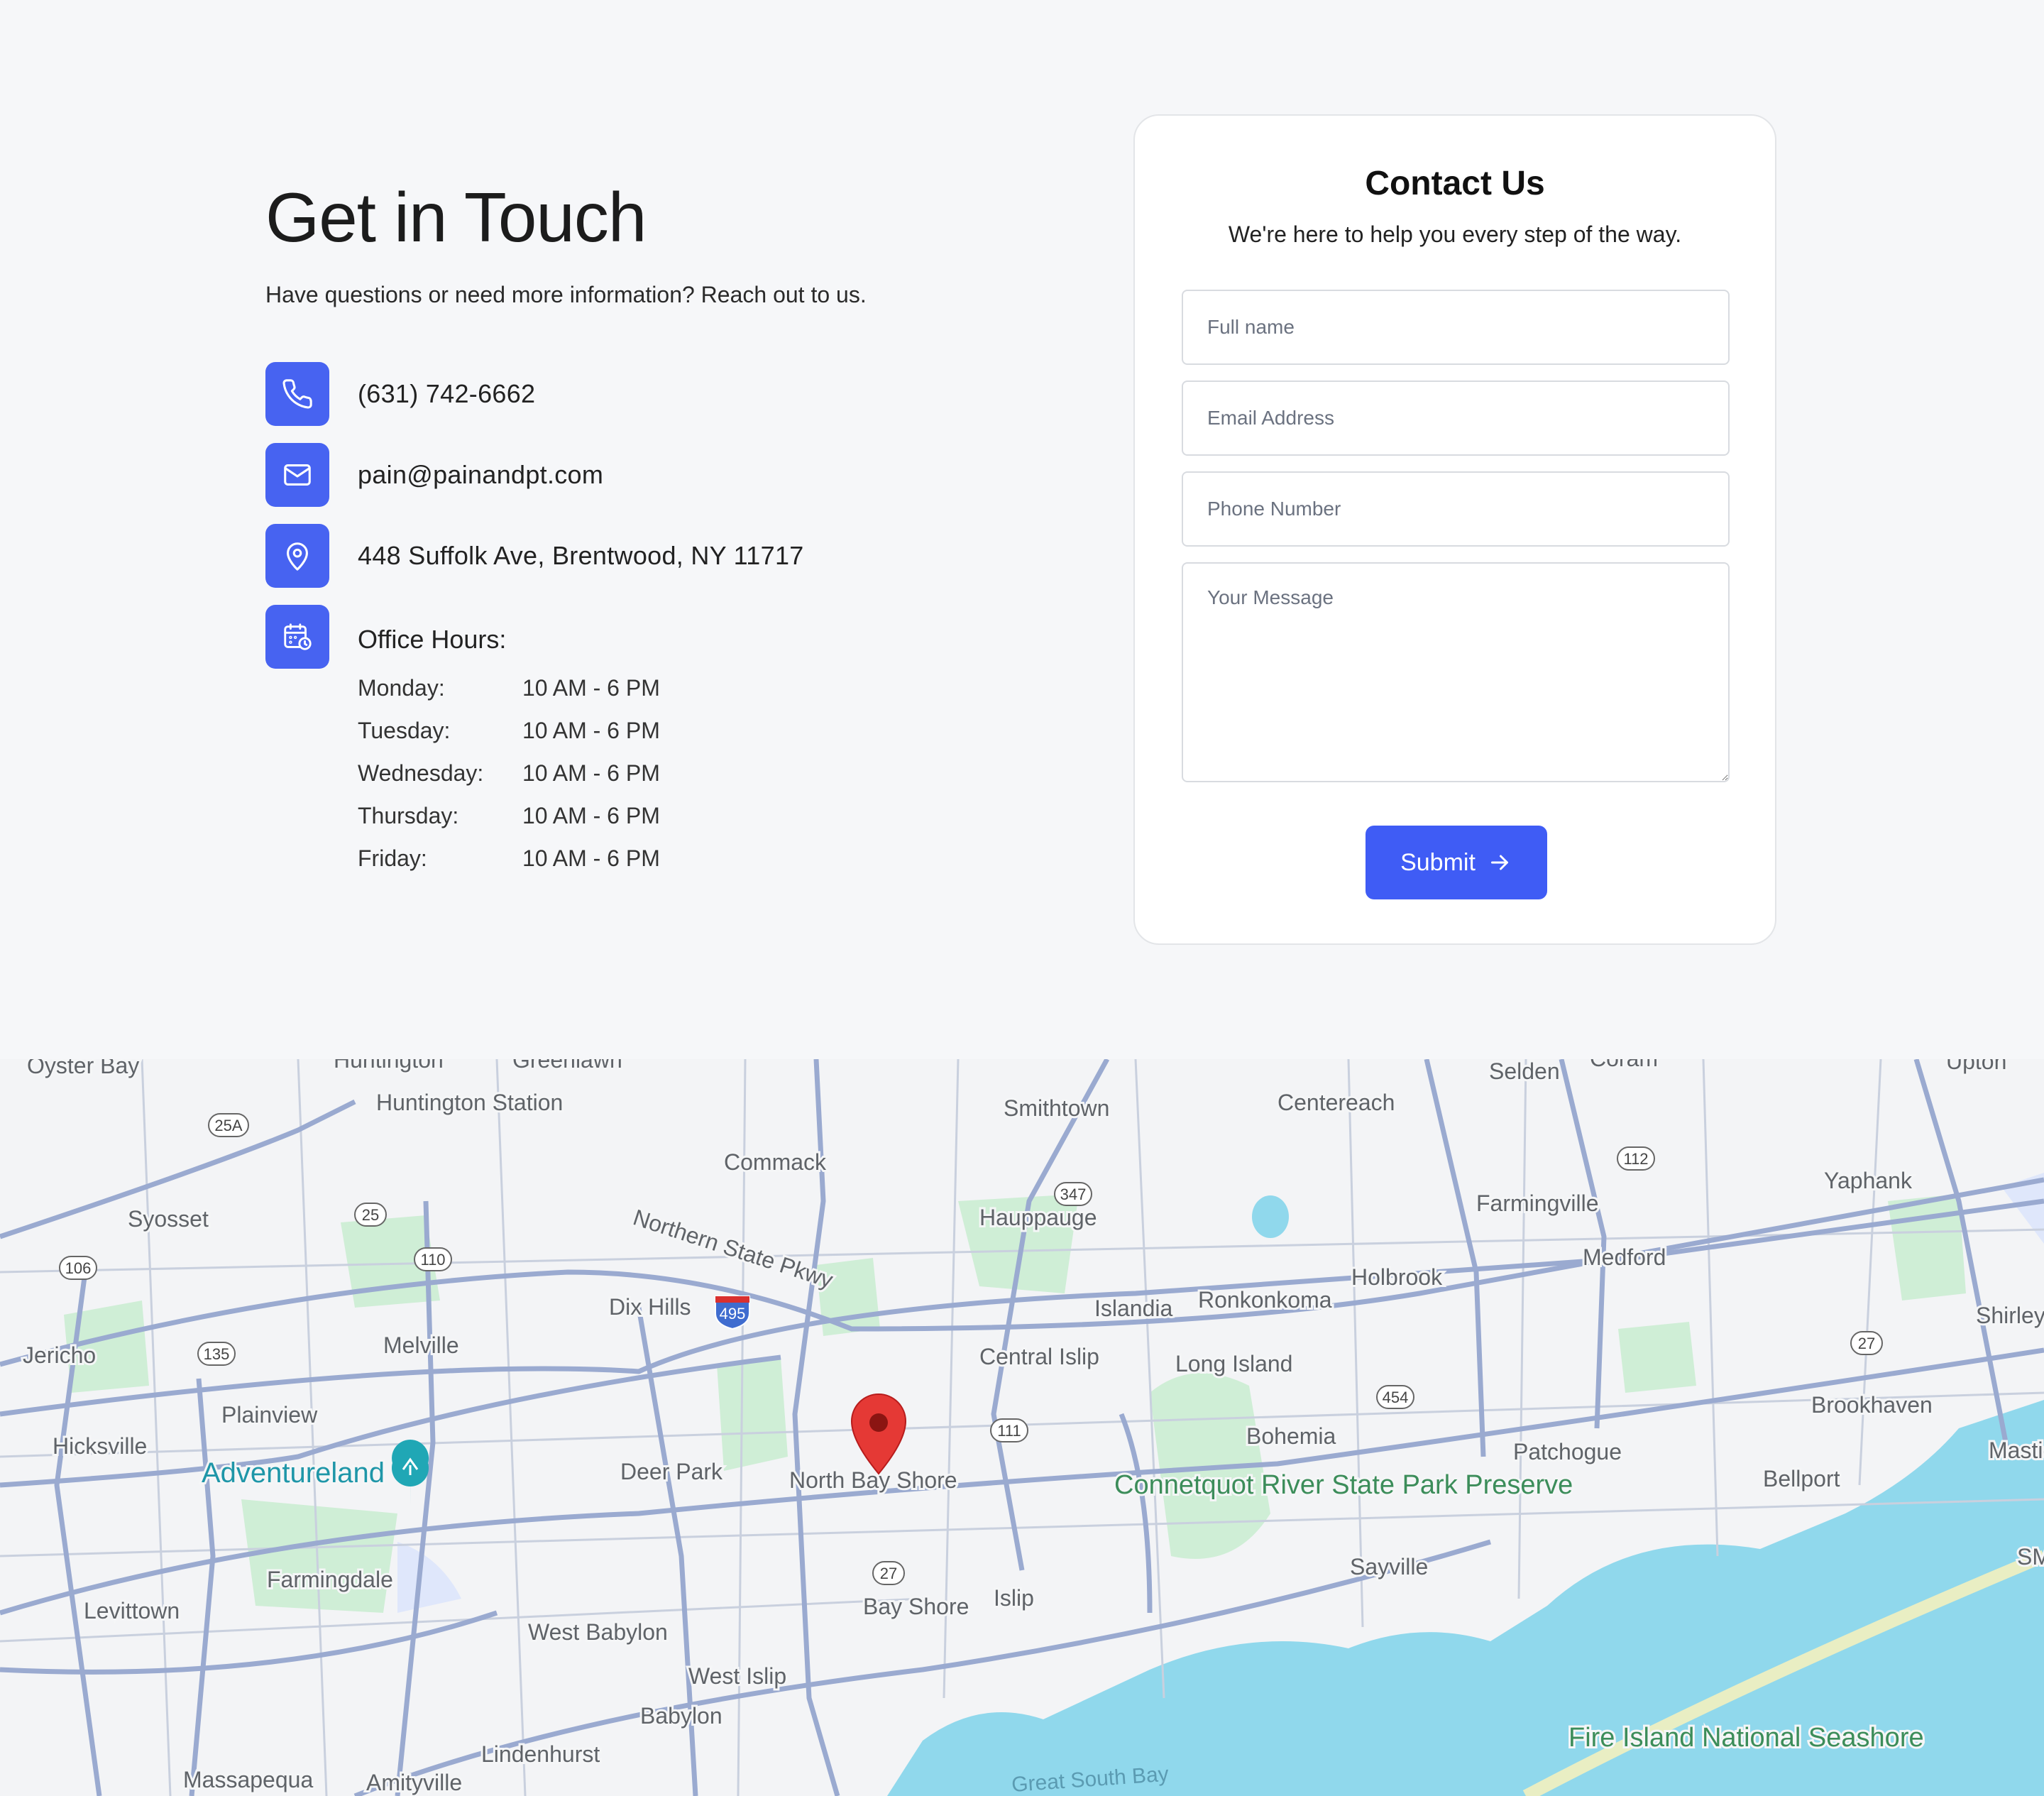 The width and height of the screenshot is (2044, 1796). What do you see at coordinates (737, 1676) in the screenshot?
I see `map-place-label: West Islip` at bounding box center [737, 1676].